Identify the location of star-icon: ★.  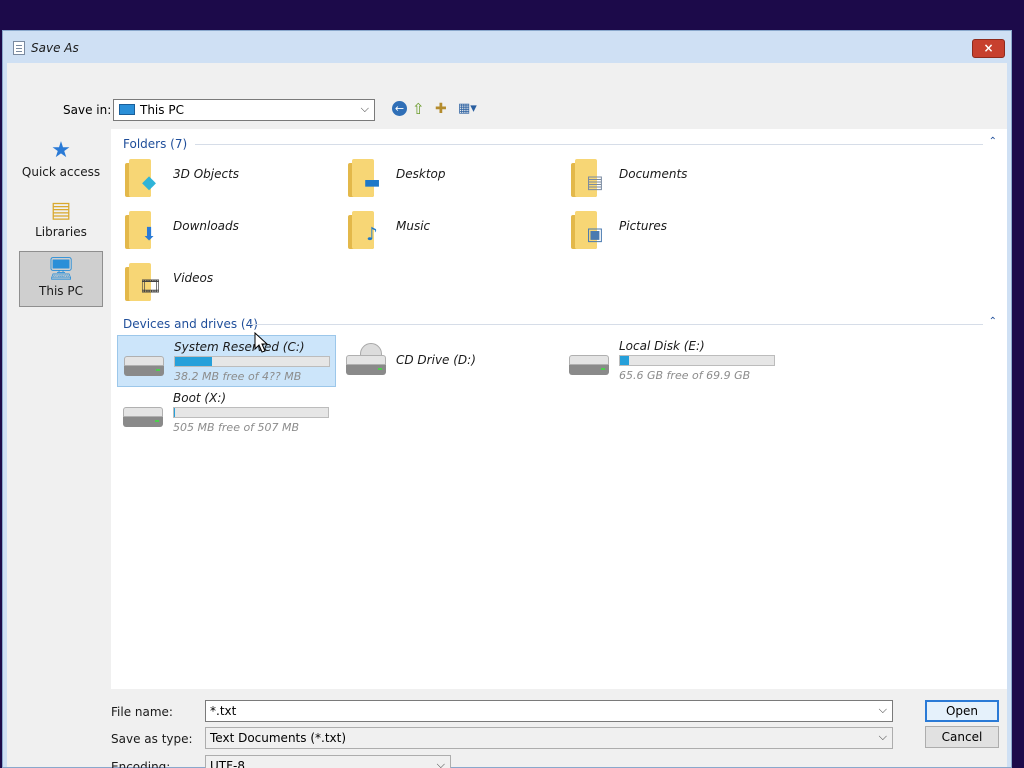
(61, 150).